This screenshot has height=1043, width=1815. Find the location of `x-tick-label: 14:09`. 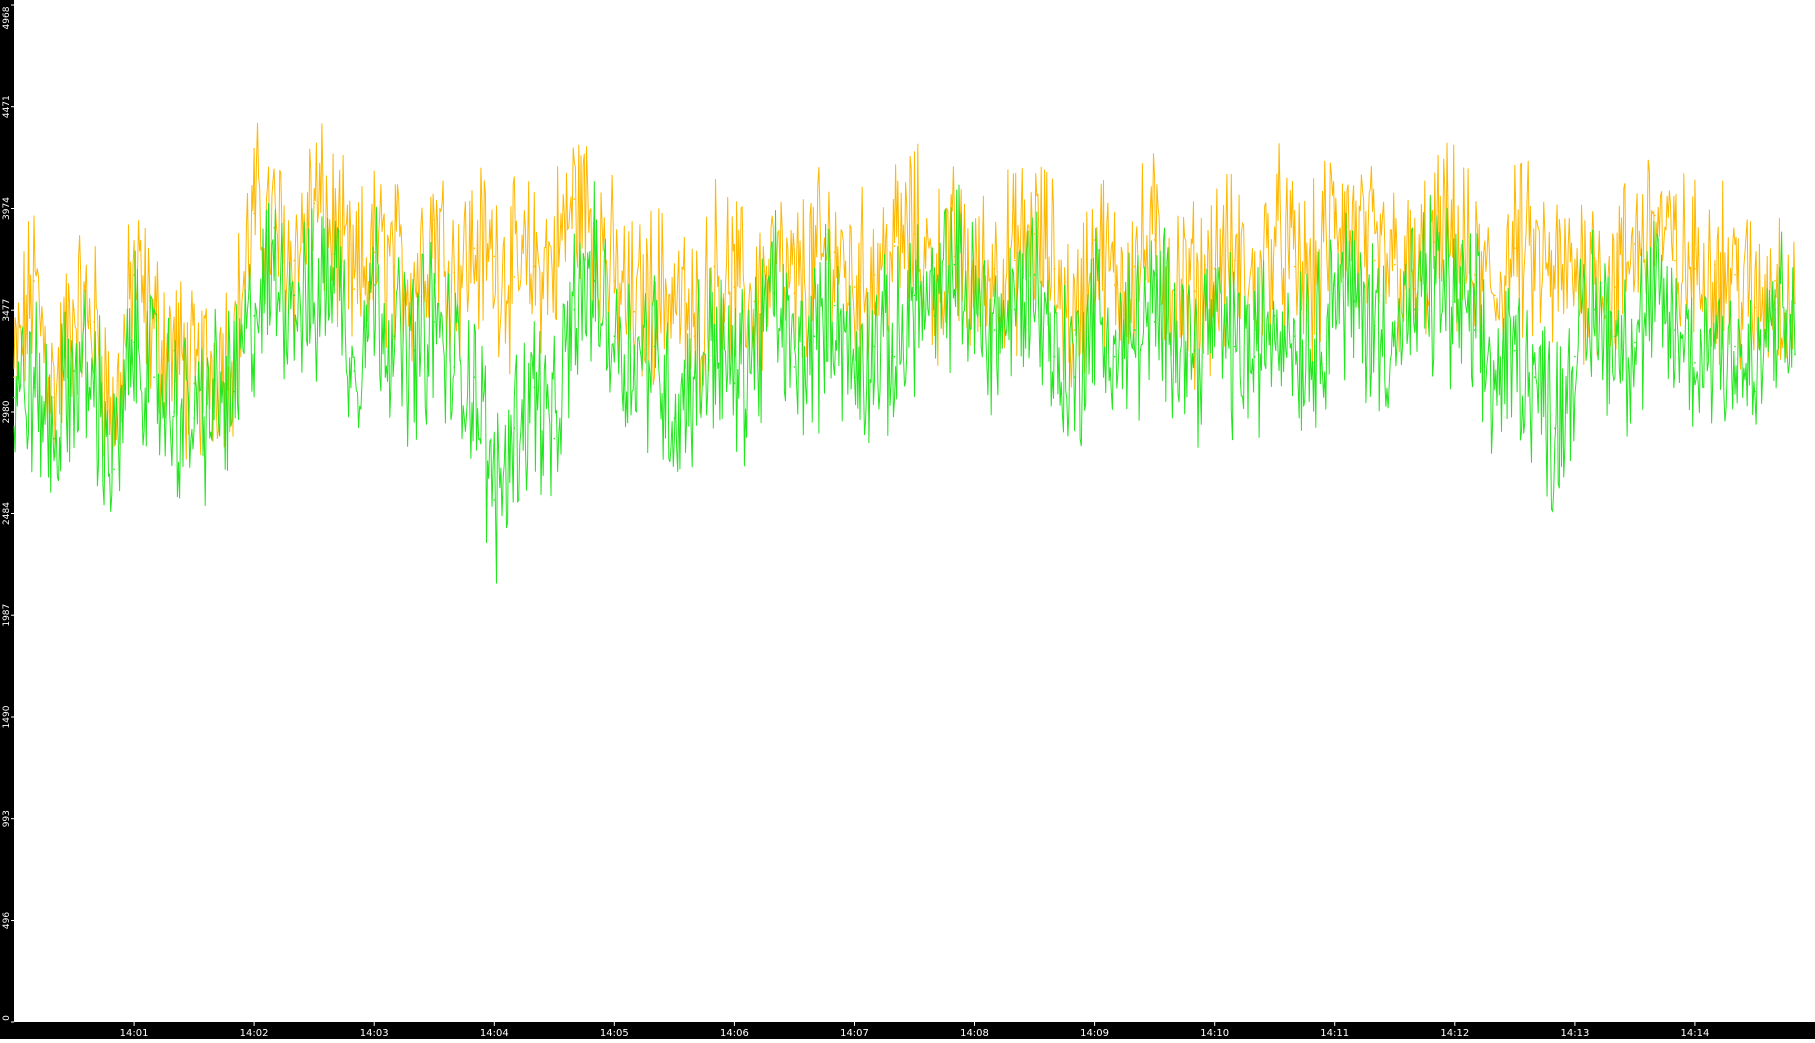

x-tick-label: 14:09 is located at coordinates (1094, 1033).